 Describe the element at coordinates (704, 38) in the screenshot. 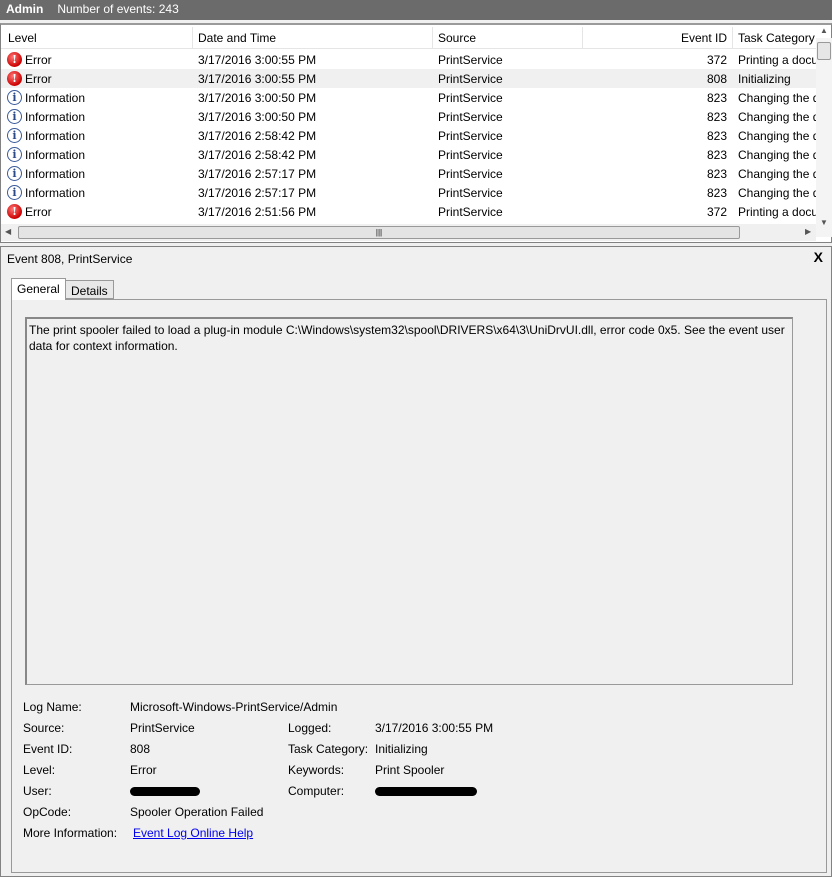

I see `column-event-id: Event ID` at that location.